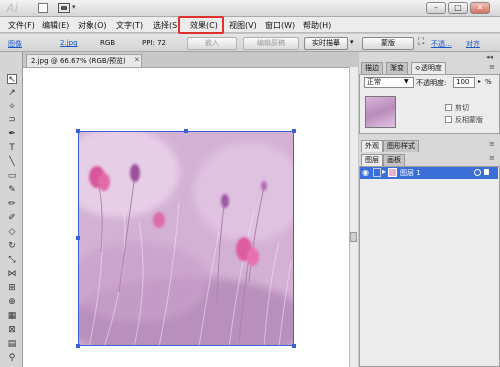 The height and width of the screenshot is (367, 500). What do you see at coordinates (406, 81) in the screenshot?
I see `chevron-down-icon: ▼` at bounding box center [406, 81].